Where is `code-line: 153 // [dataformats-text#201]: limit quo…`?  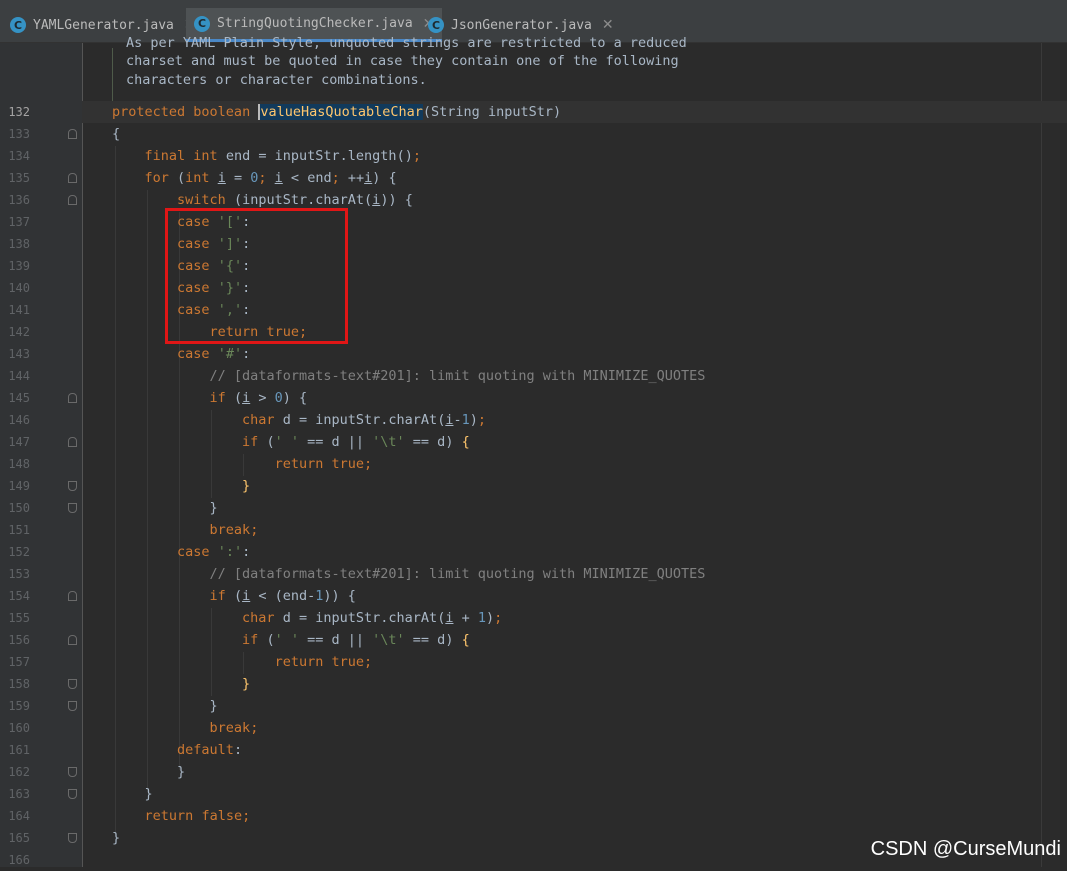
code-line: 153 // [dataformats-text#201]: limit quo… is located at coordinates (357, 574).